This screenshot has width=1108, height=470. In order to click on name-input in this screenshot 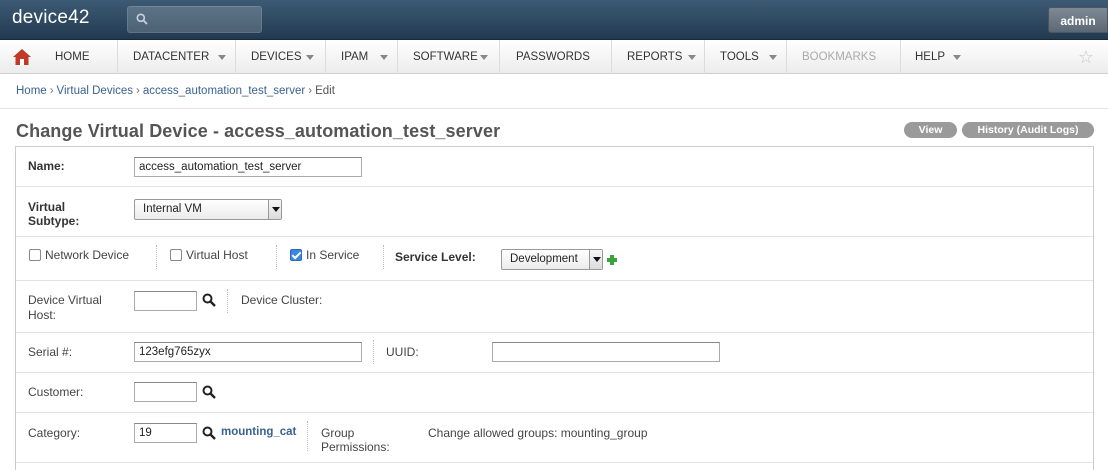, I will do `click(248, 167)`.